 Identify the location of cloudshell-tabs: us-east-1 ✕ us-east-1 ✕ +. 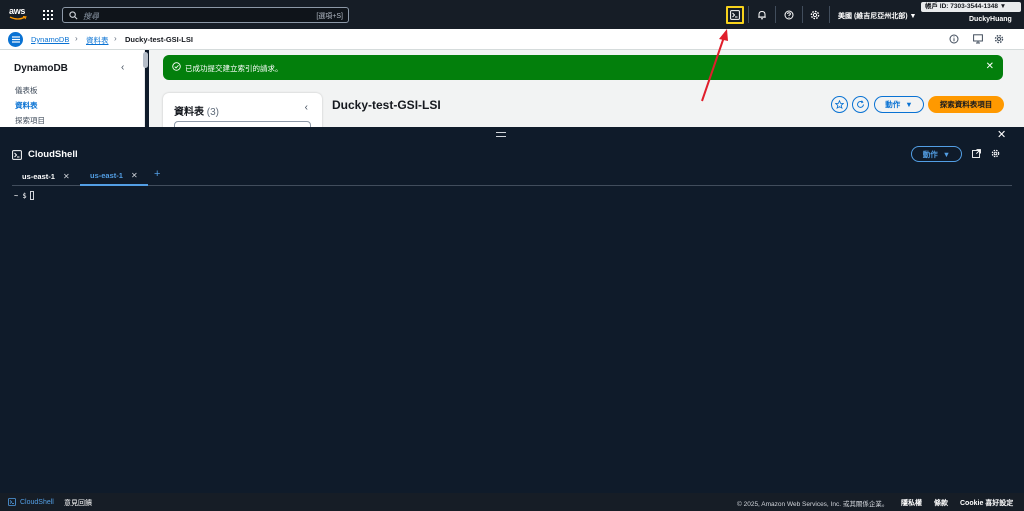
(512, 176).